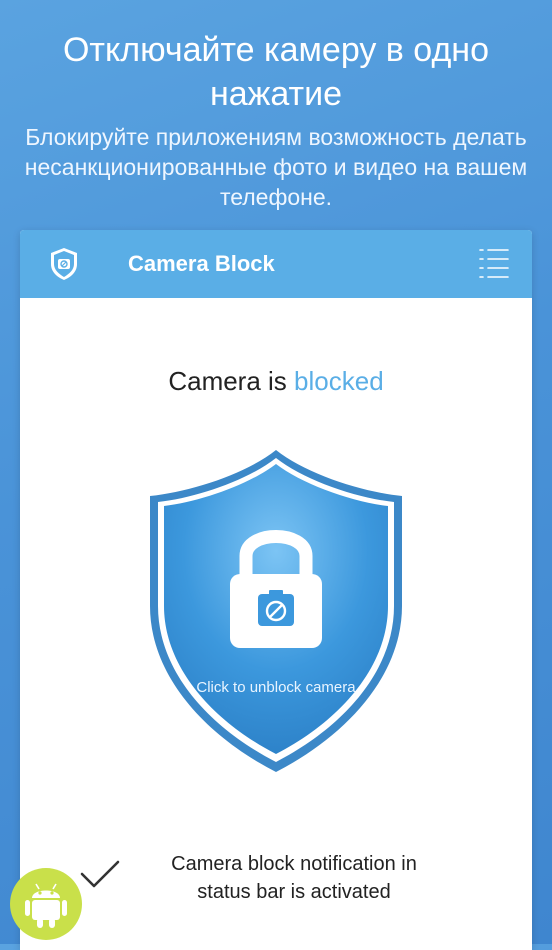  Describe the element at coordinates (100, 875) in the screenshot. I see `checkmark-icon` at that location.